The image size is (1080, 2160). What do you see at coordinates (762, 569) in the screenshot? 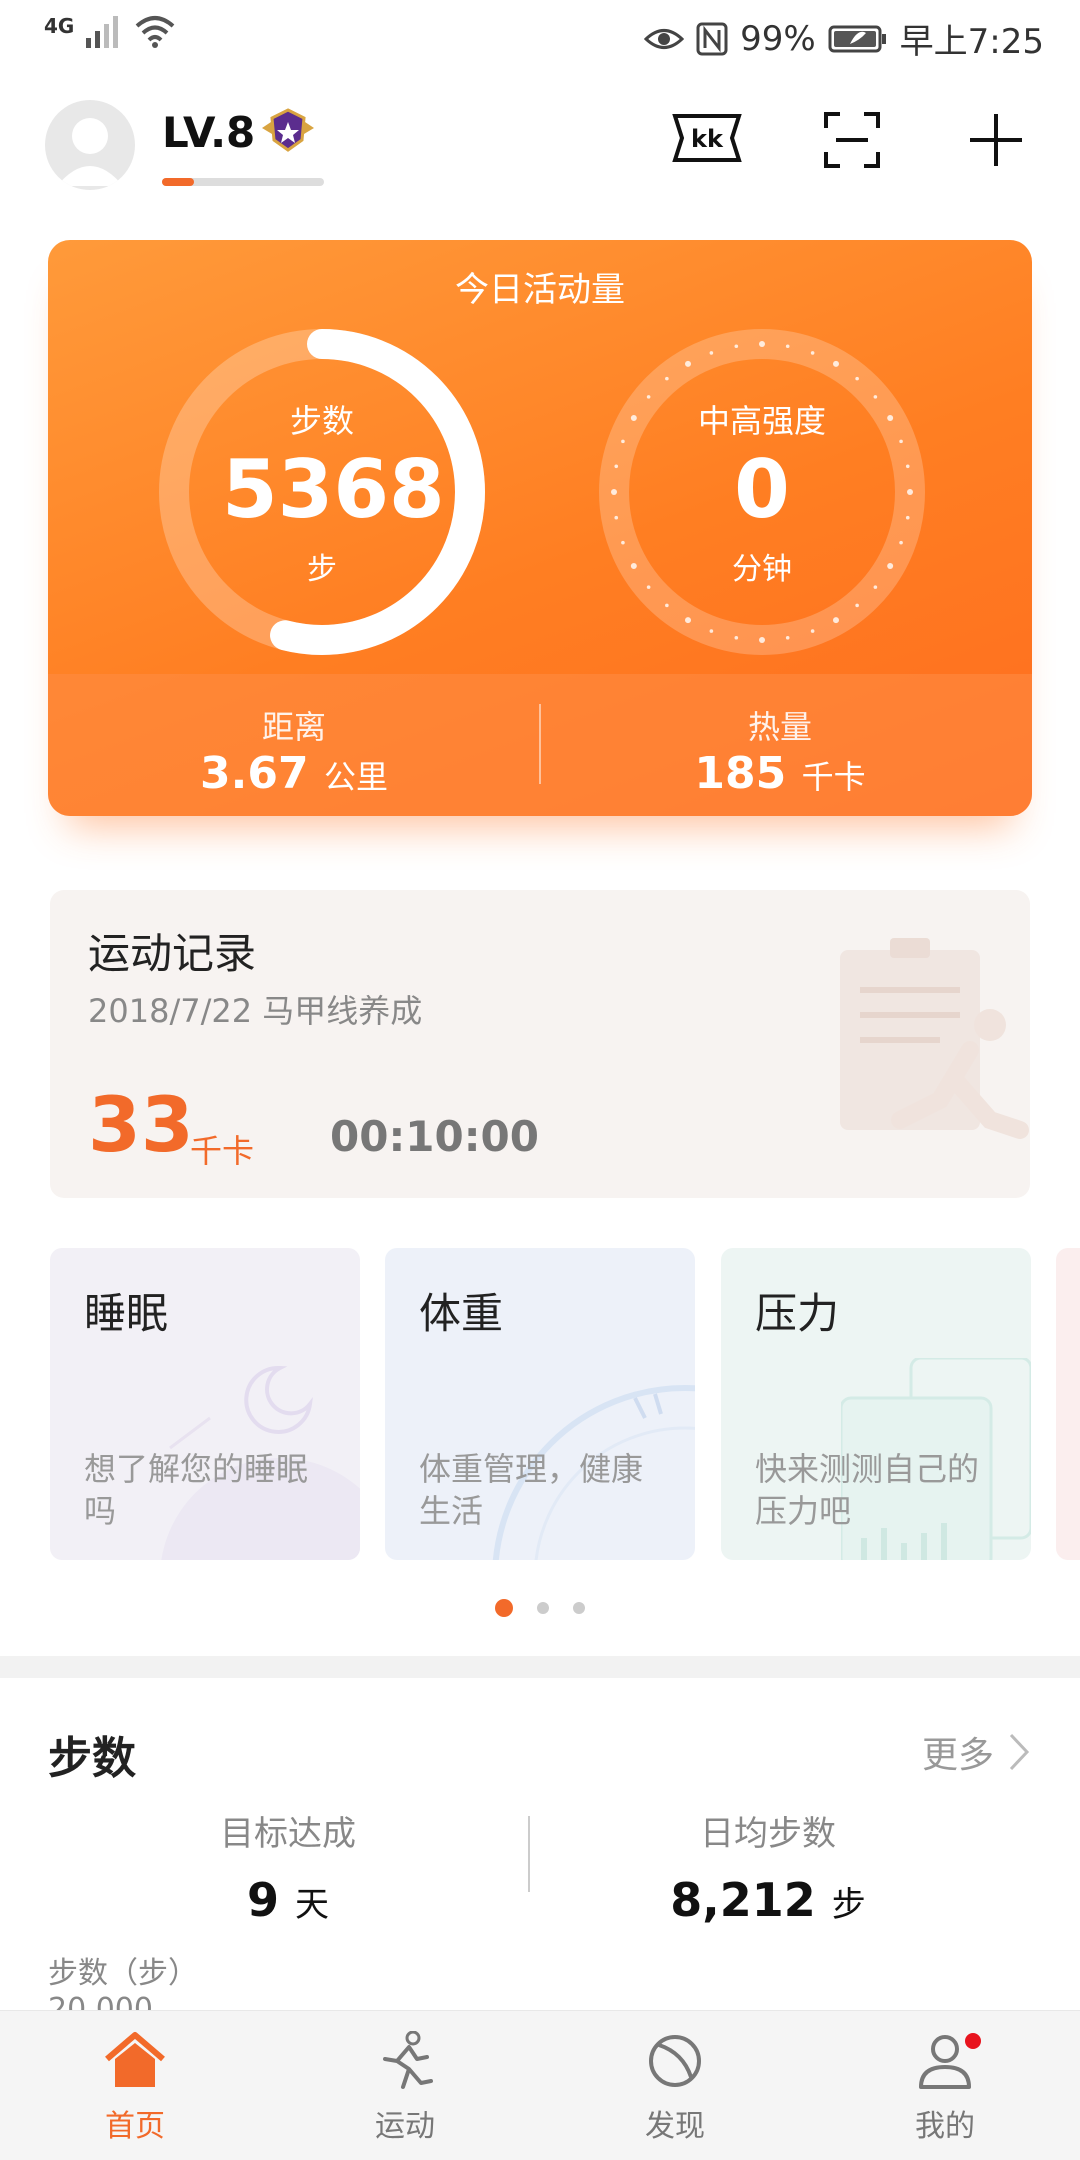
I see `intensity-unit: 分钟` at bounding box center [762, 569].